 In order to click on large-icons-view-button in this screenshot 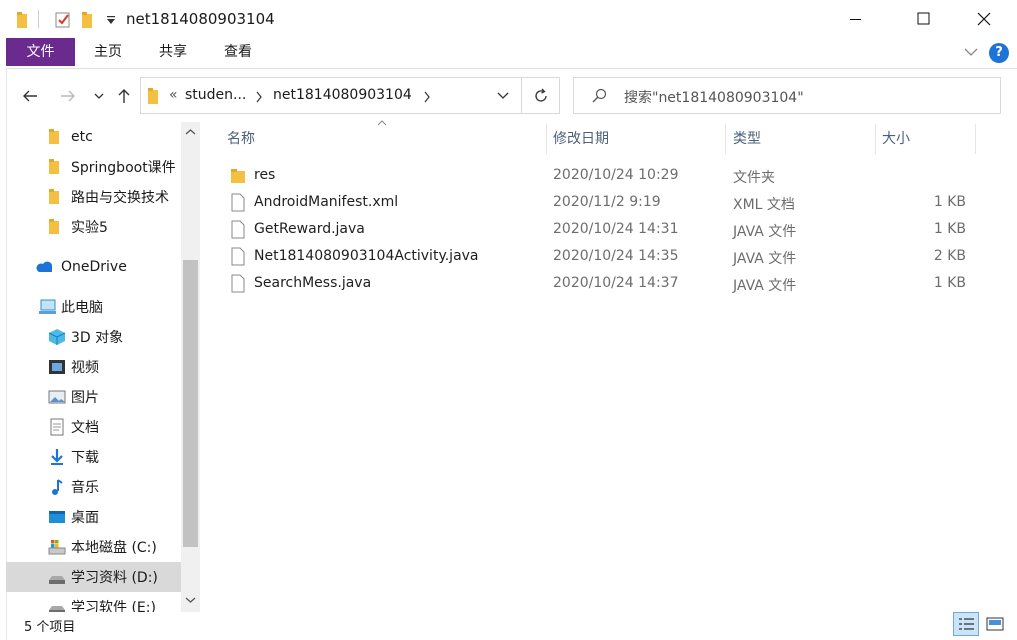, I will do `click(996, 624)`.